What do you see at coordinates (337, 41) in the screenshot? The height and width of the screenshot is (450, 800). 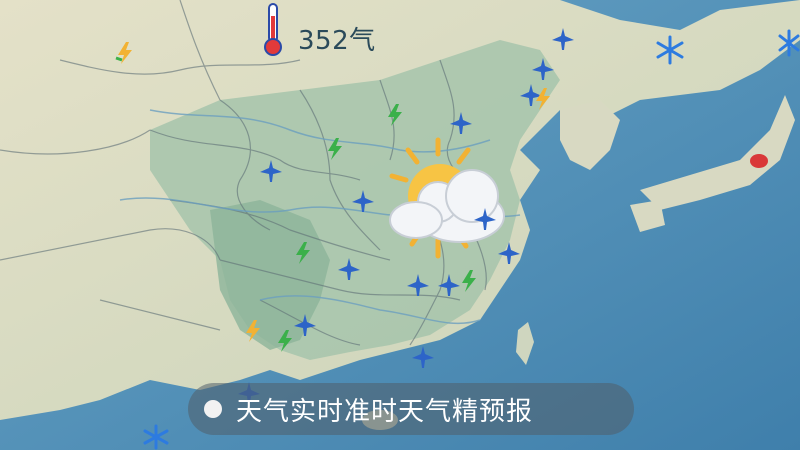 I see `temperature-label: 352气` at bounding box center [337, 41].